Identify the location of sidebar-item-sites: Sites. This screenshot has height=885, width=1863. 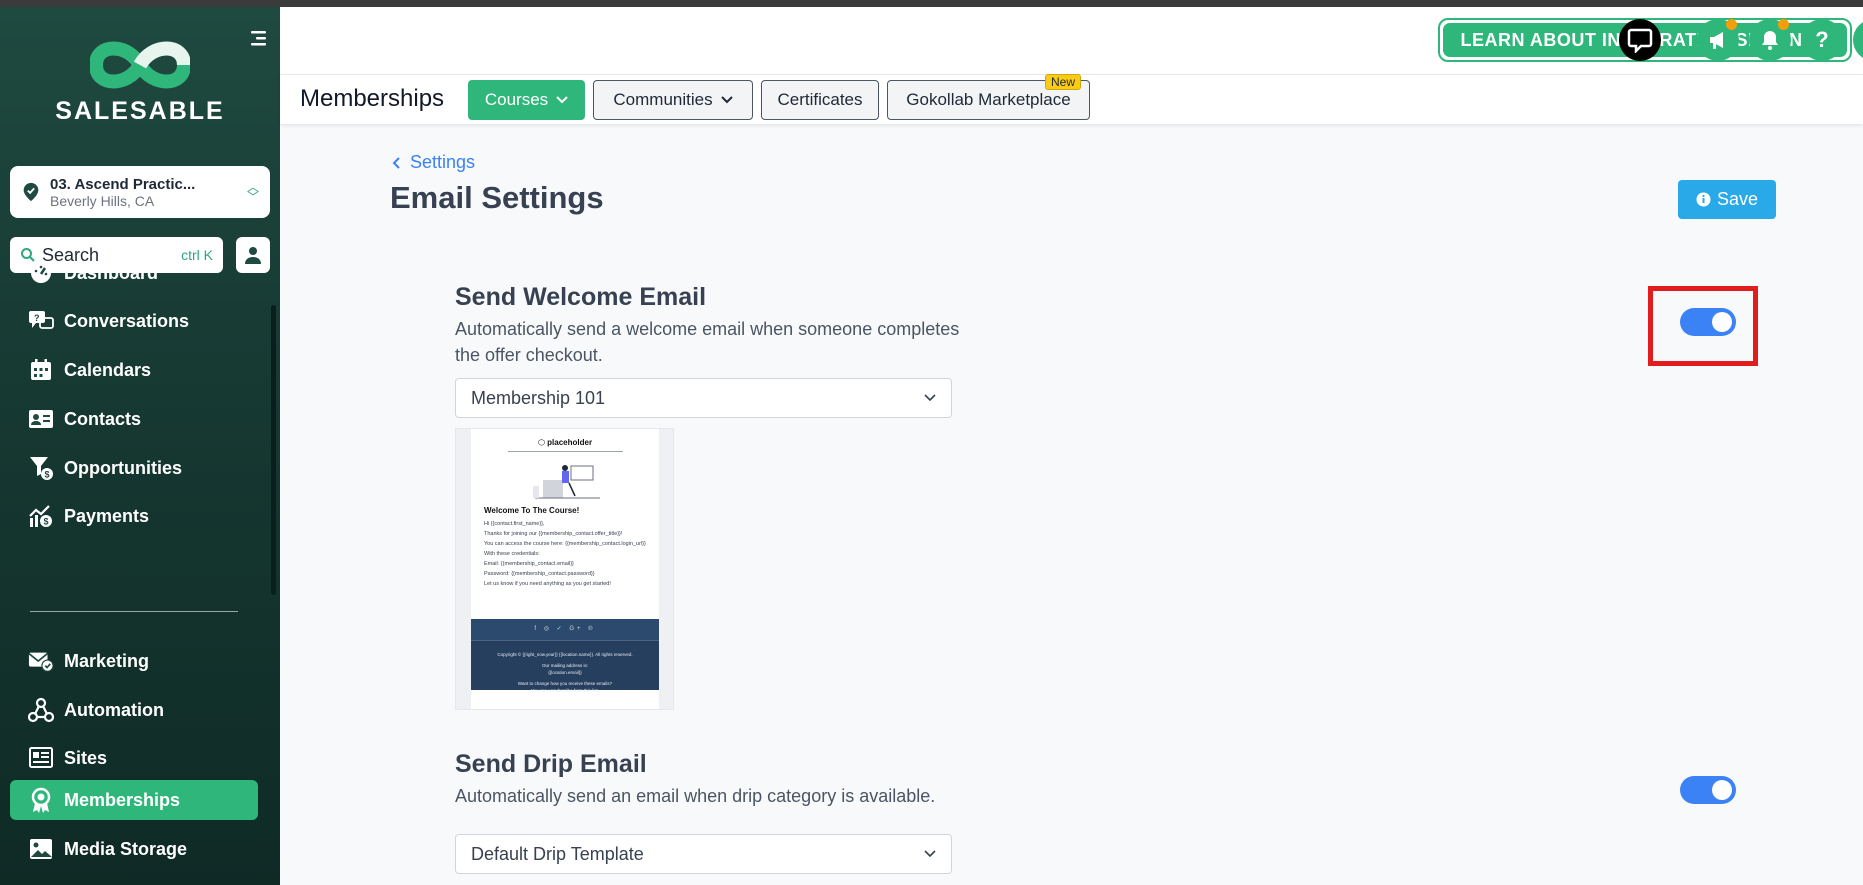
(134, 758).